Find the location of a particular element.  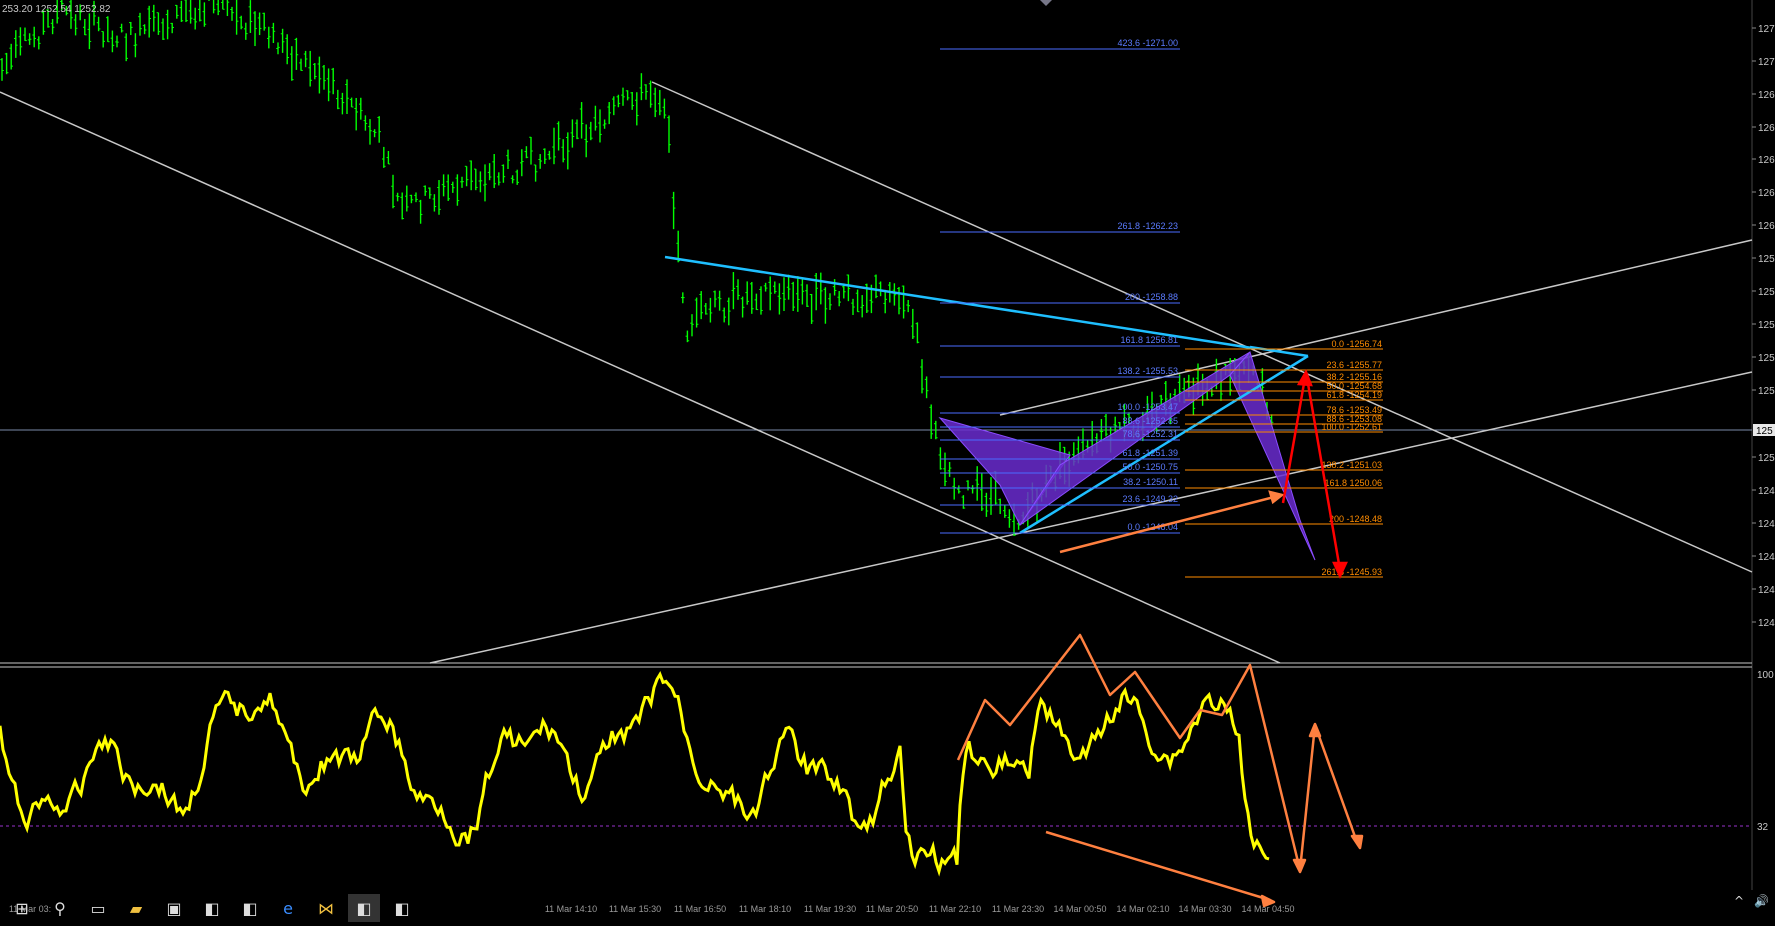

fib-level-label: 138.2 -1255.53 is located at coordinates (1147, 371).